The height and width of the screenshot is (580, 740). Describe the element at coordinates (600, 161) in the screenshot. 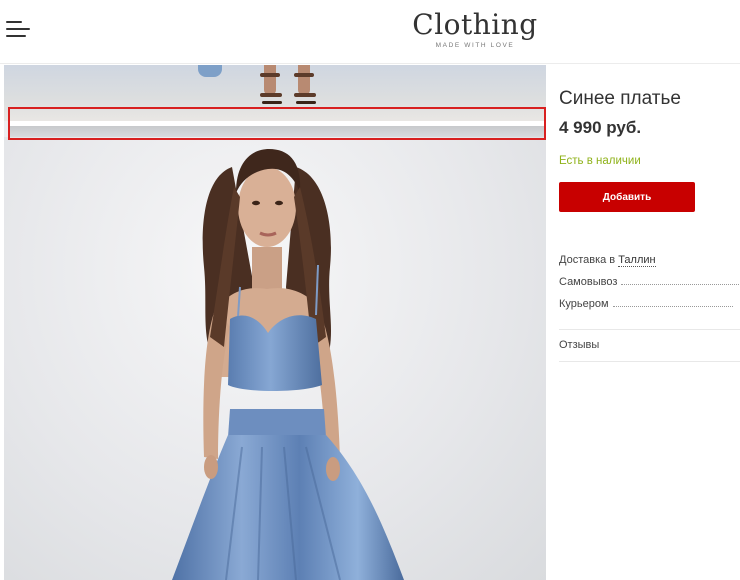

I see `stock-status: Есть в наличии` at that location.